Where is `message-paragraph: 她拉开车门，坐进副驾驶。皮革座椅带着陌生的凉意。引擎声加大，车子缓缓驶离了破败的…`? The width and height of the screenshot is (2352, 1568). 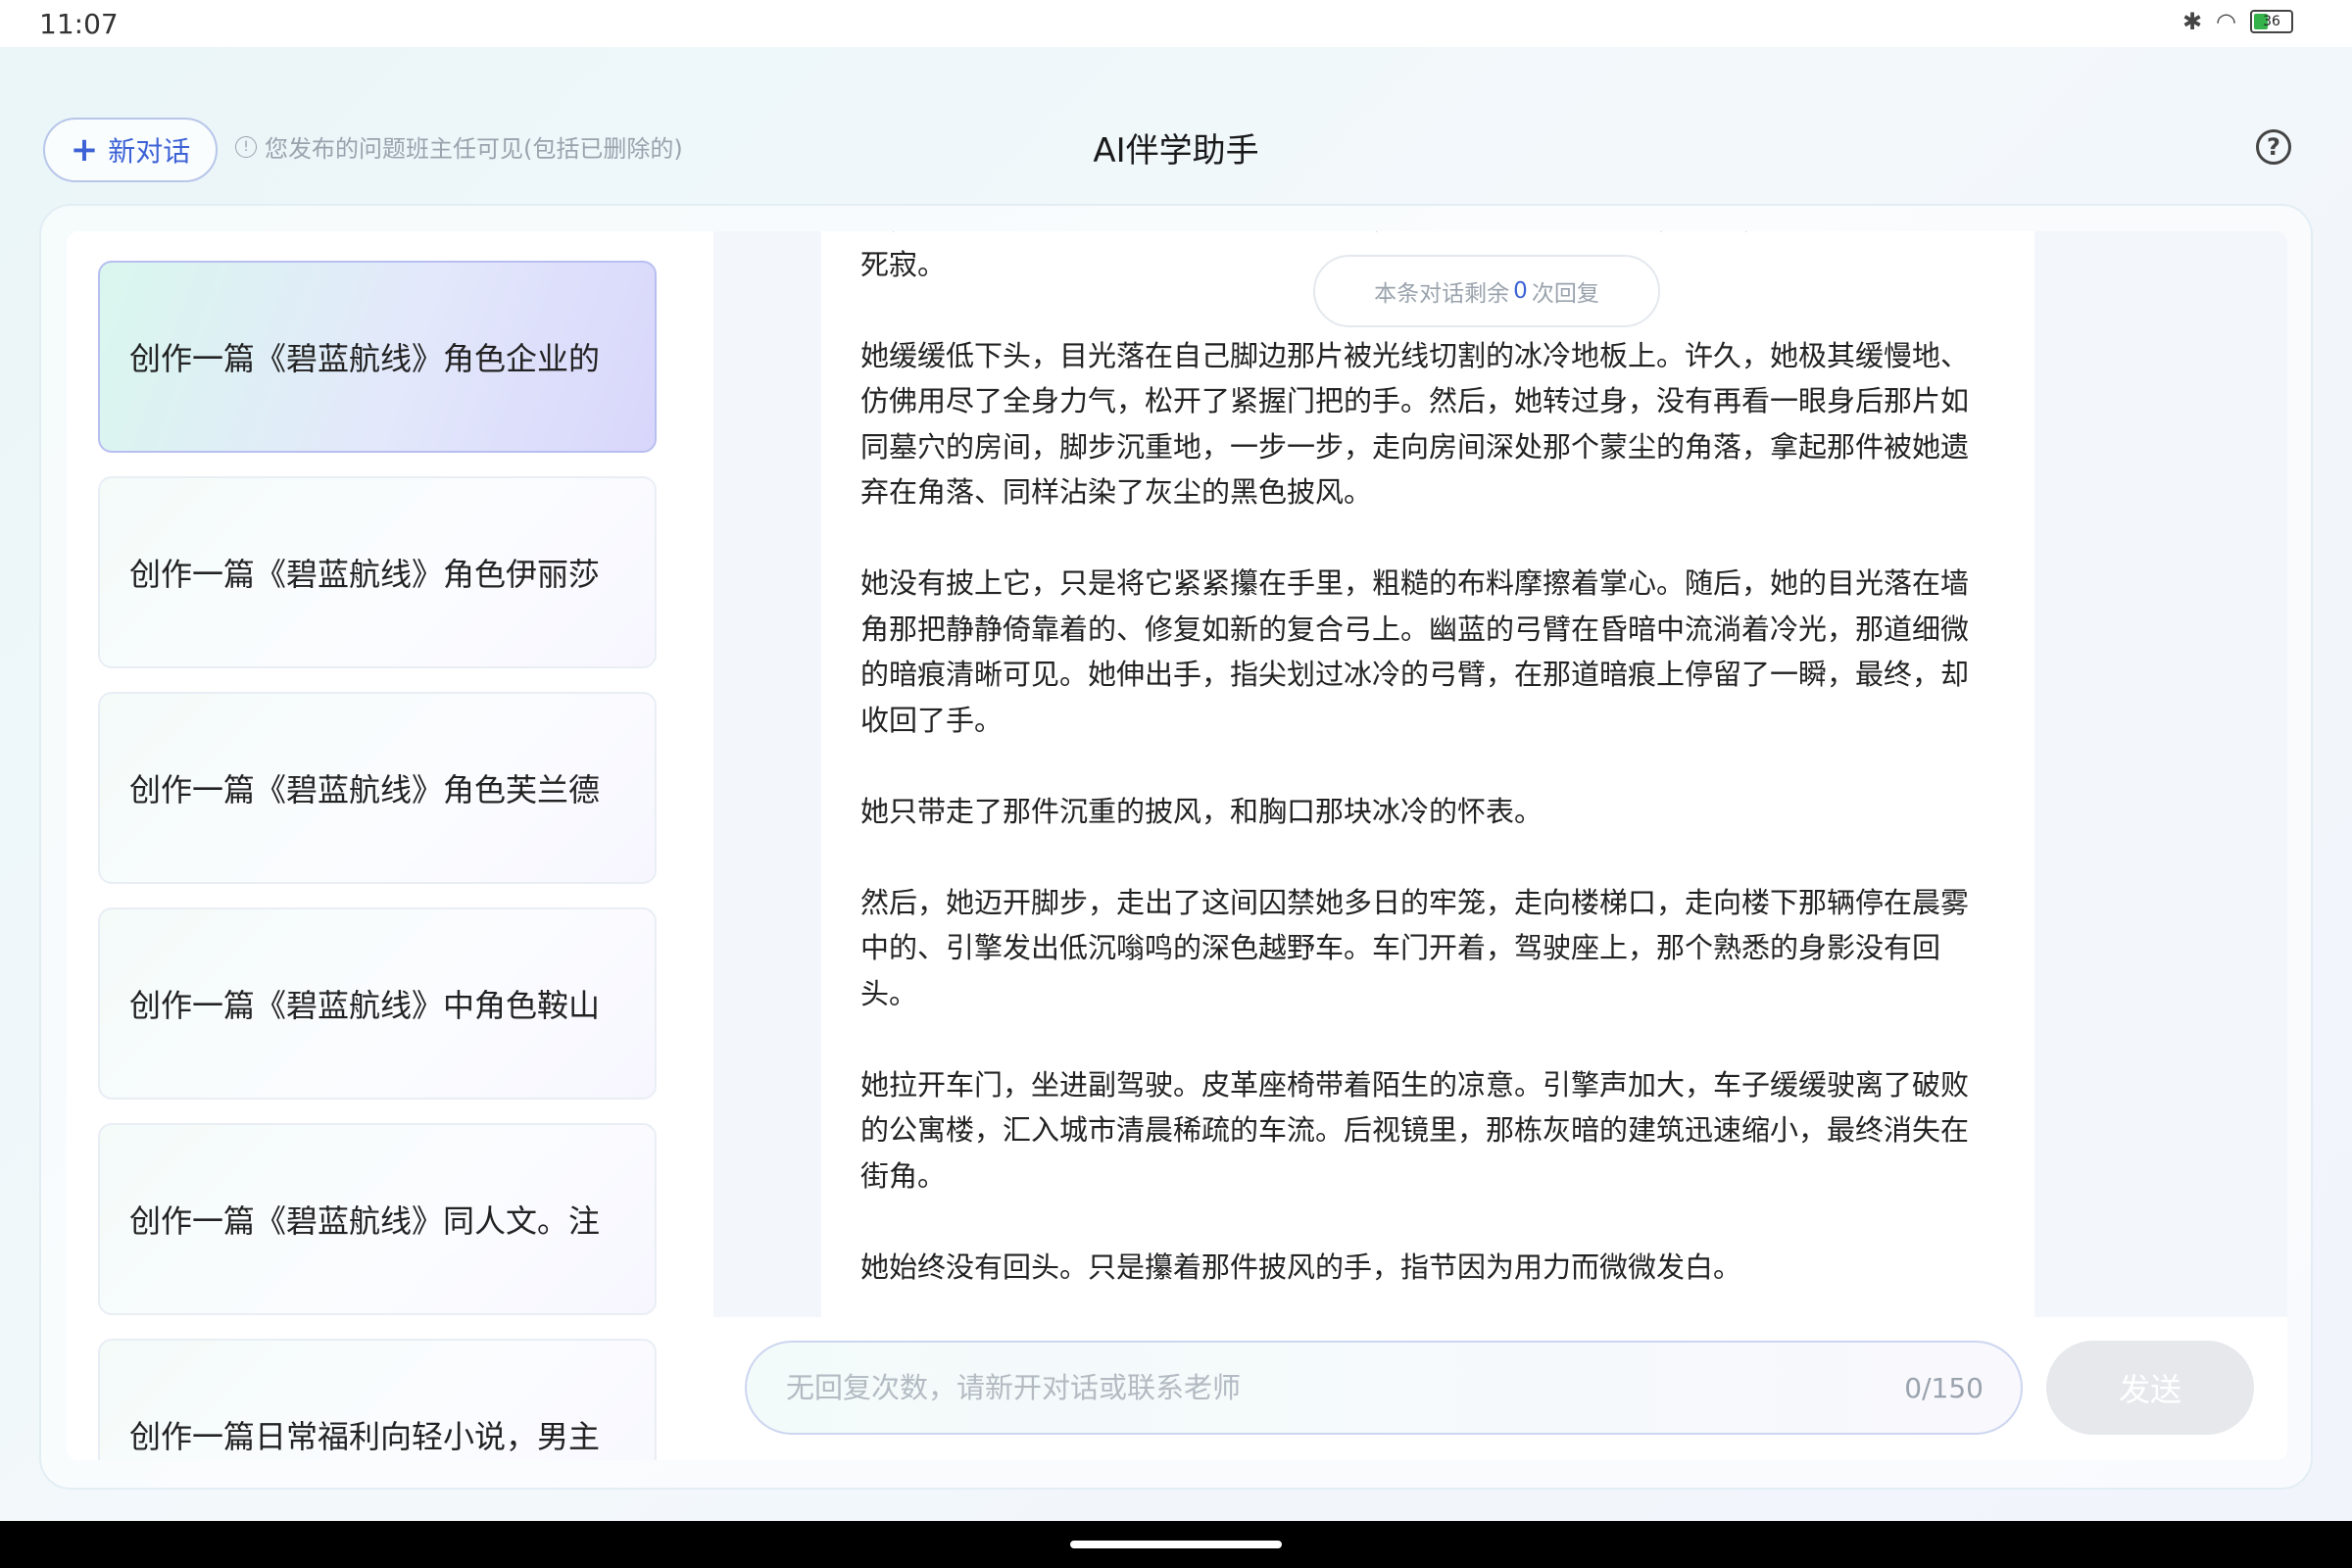
message-paragraph: 她拉开车门，坐进副驾驶。皮革座椅带着陌生的凉意。引擎声加大，车子缓缓驶离了破败的… is located at coordinates (1415, 1130).